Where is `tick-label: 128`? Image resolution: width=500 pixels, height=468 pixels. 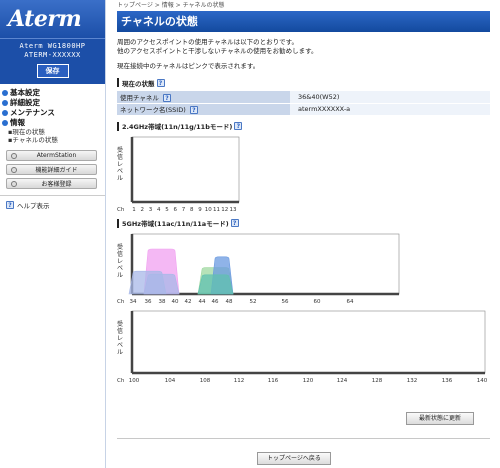
tick-label: 128 is located at coordinates (377, 381).